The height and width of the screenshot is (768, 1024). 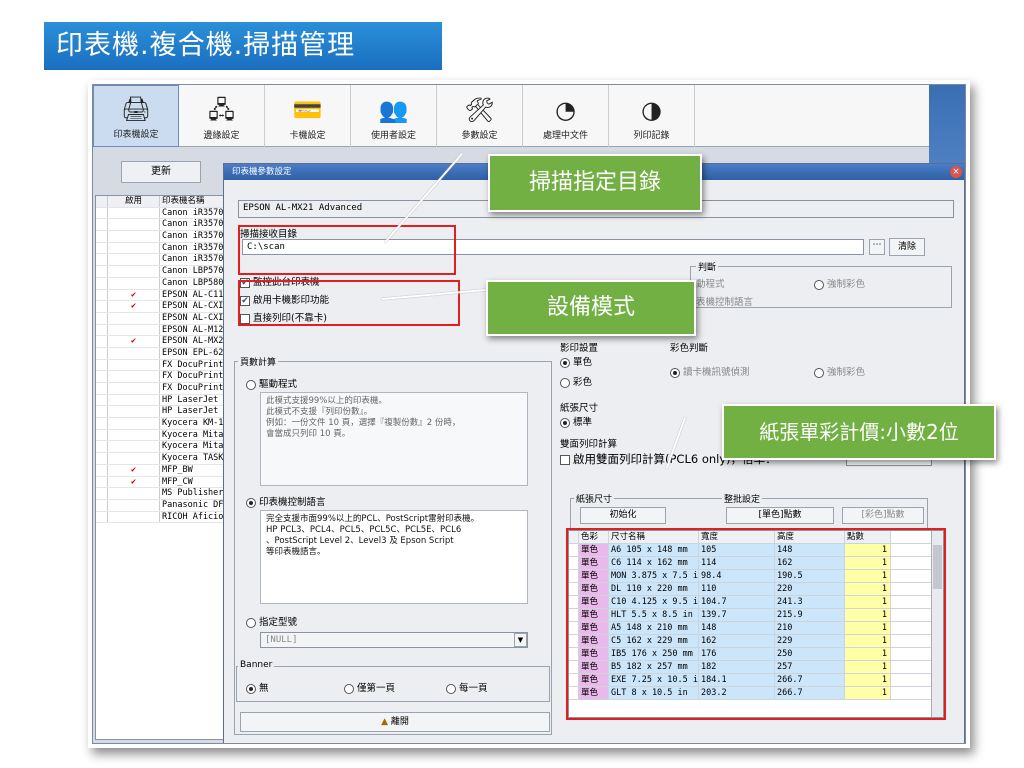 I want to click on printer-list-row: Panasonic DF, so click(x=165, y=505).